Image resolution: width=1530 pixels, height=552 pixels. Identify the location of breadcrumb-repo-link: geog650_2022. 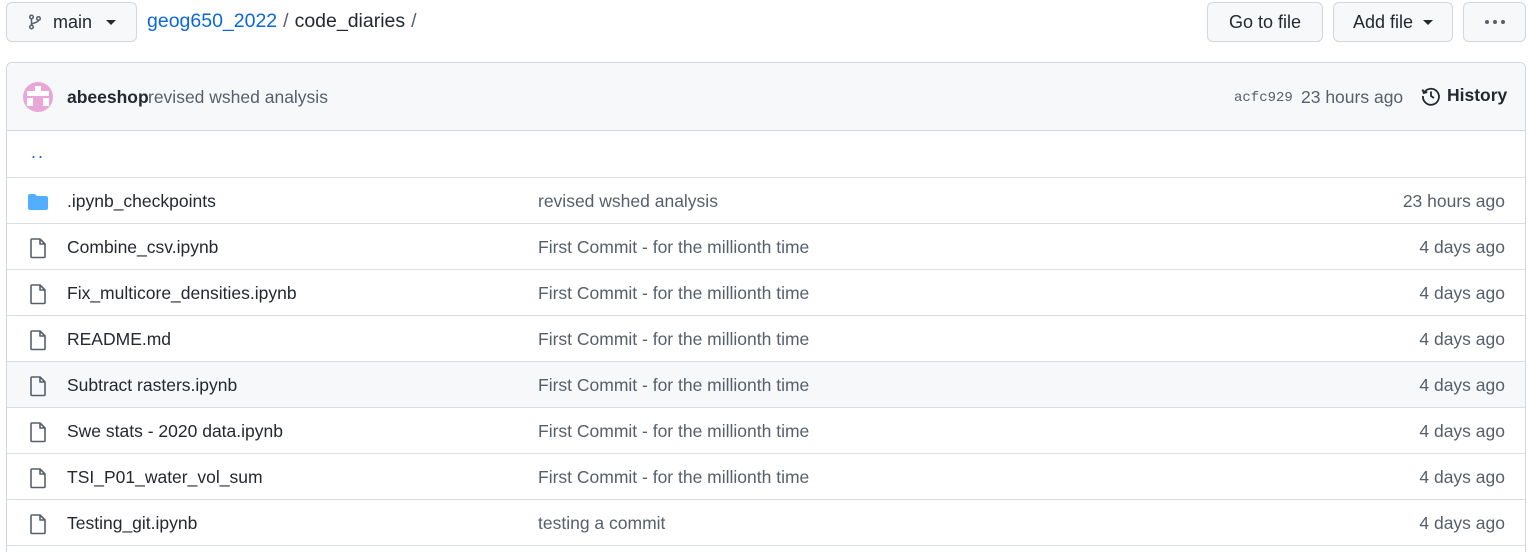
(212, 21).